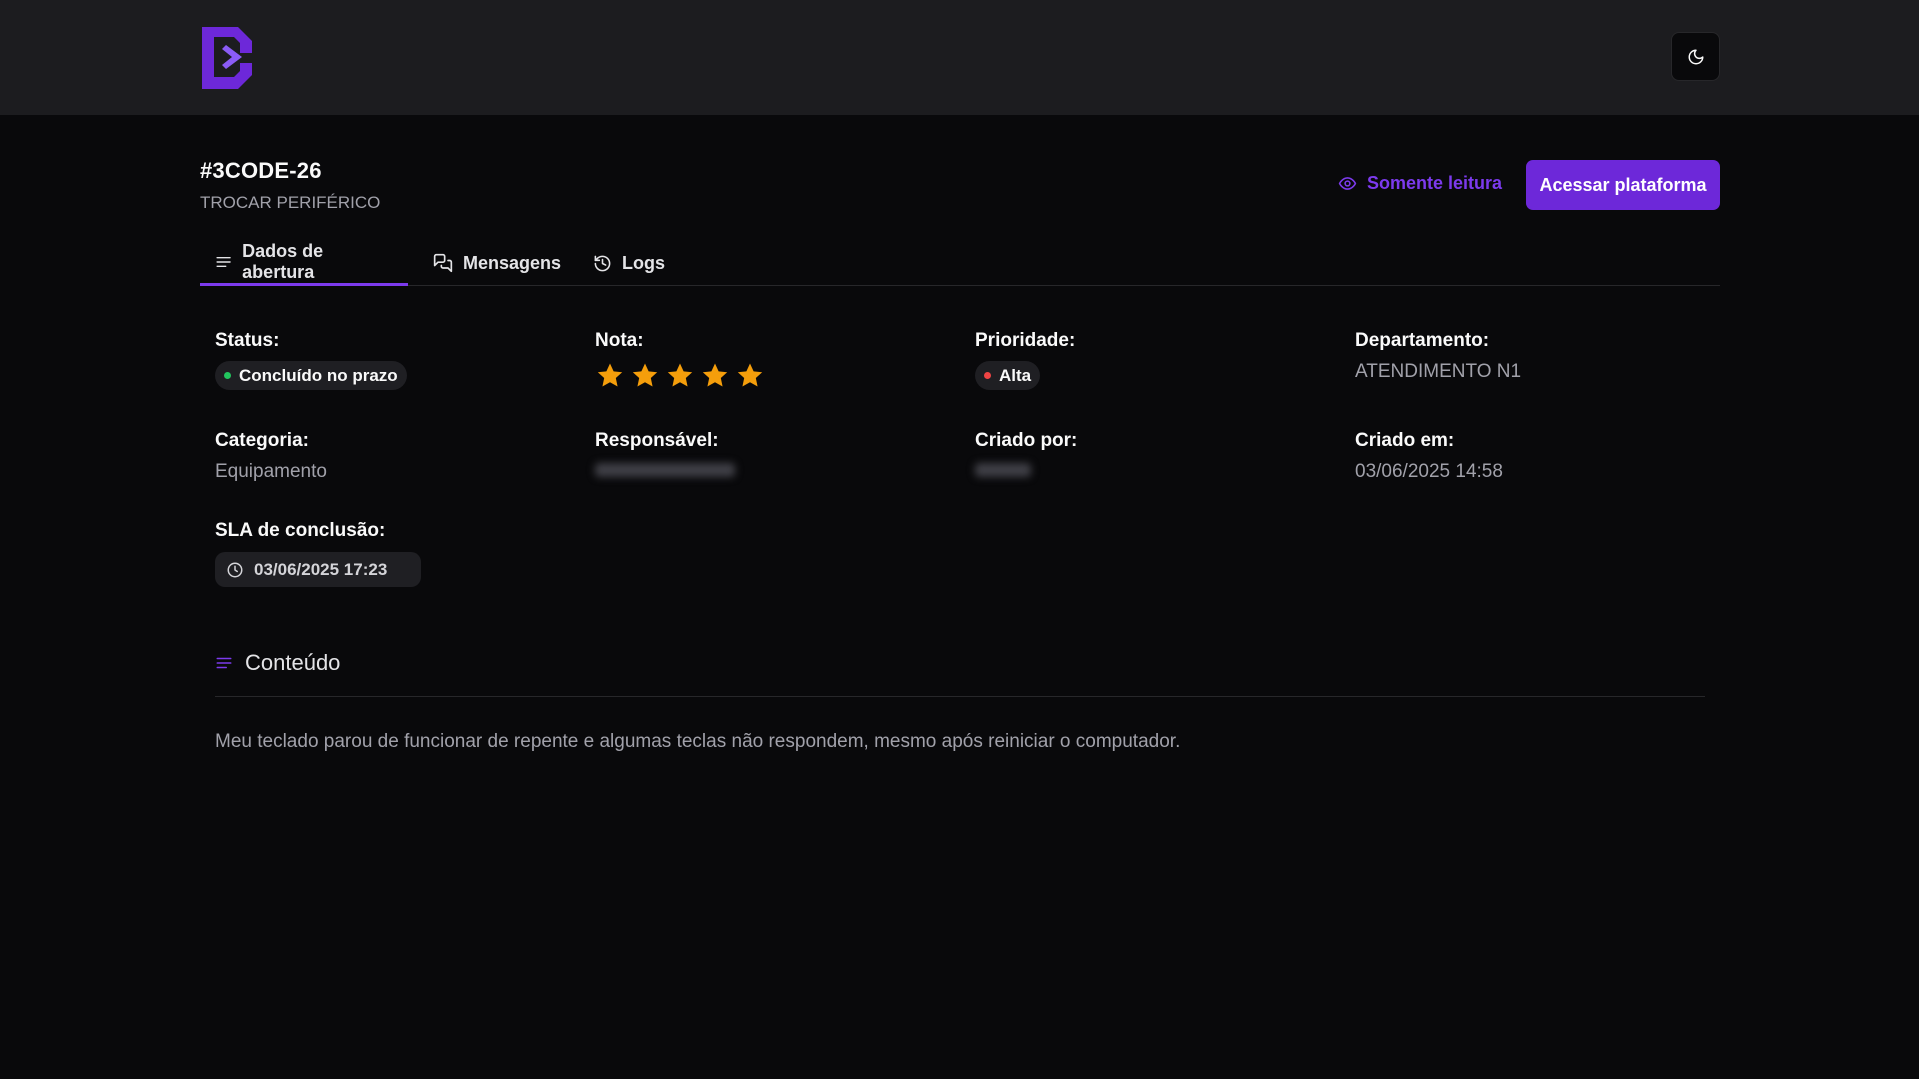  I want to click on department-label: Departamento:, so click(1422, 340).